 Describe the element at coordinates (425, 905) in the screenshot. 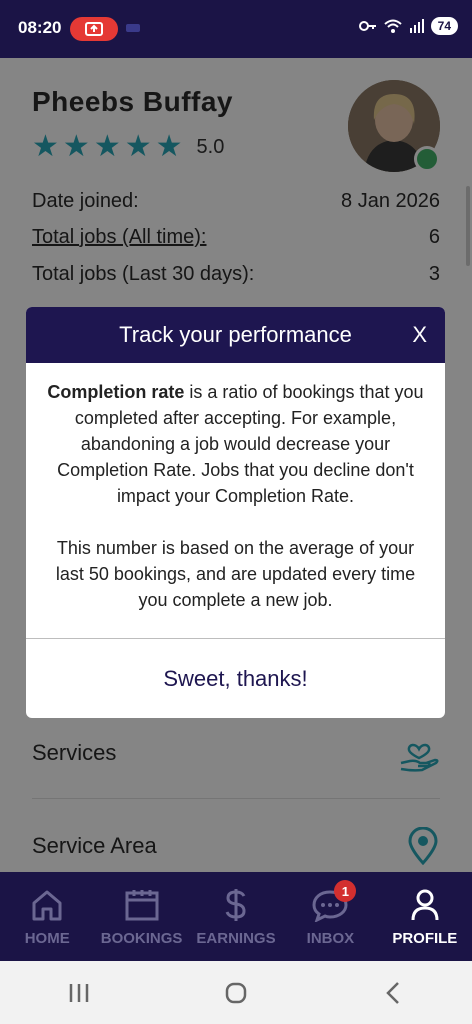

I see `user-icon` at that location.